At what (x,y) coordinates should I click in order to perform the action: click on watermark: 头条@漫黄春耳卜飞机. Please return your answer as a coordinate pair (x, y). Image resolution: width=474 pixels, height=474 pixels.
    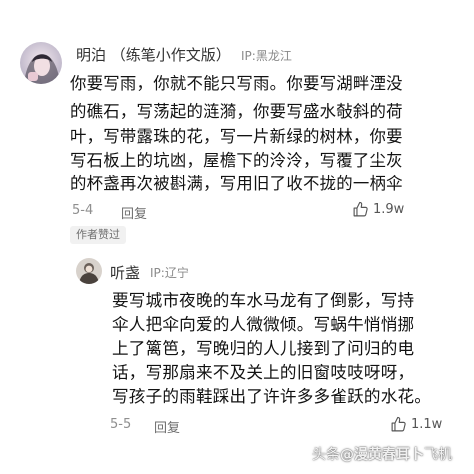
    Looking at the image, I should click on (382, 454).